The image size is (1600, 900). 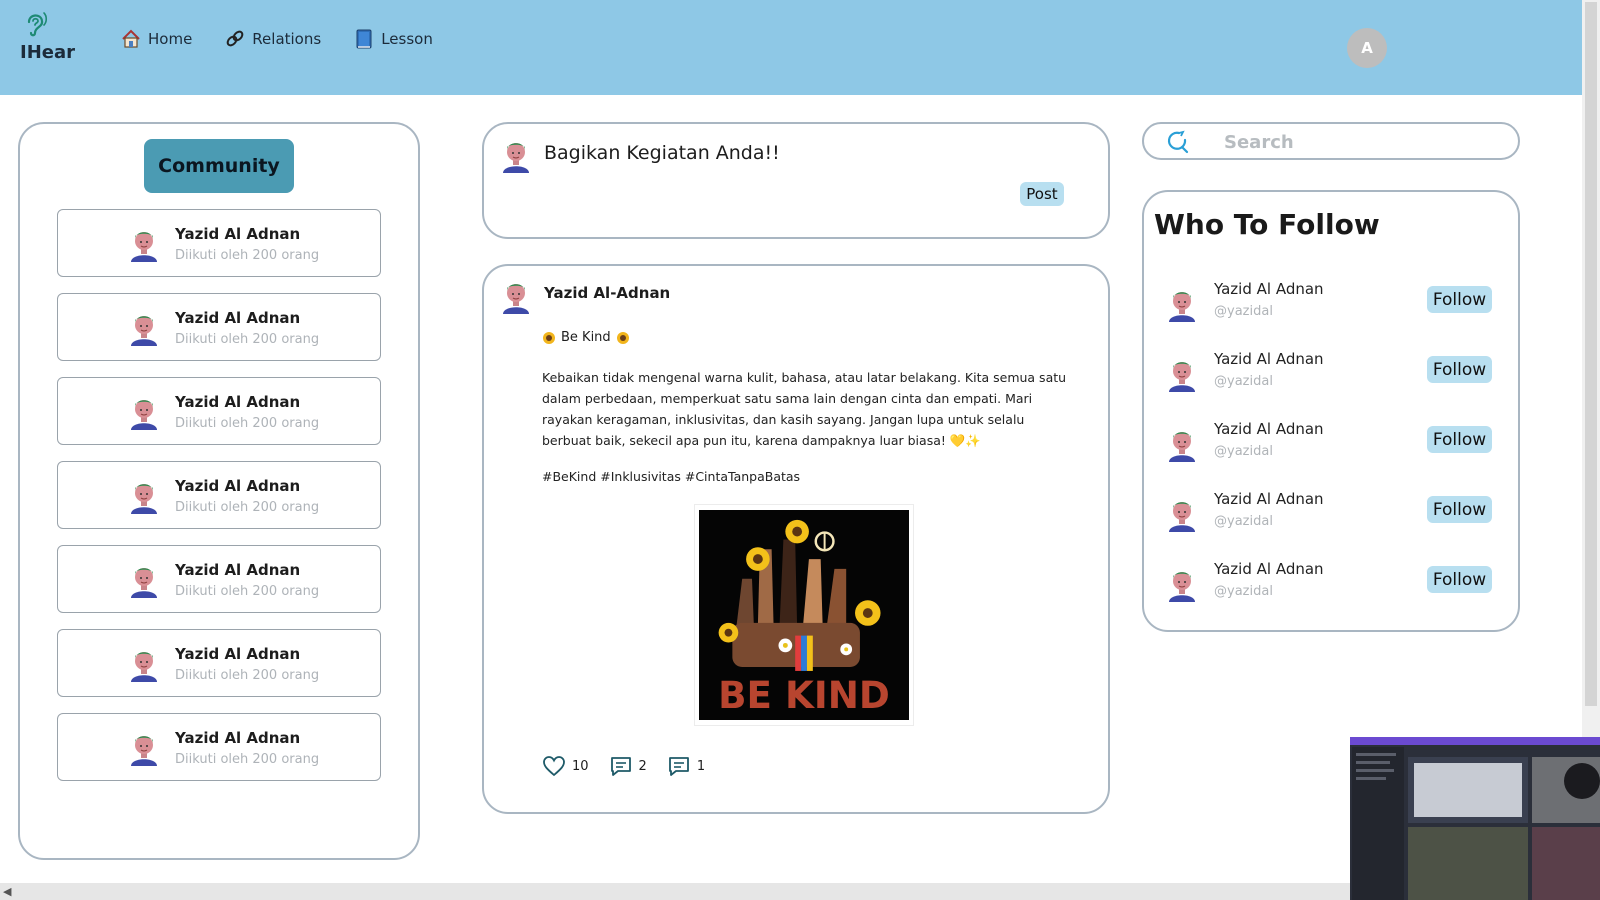 What do you see at coordinates (804, 695) in the screenshot?
I see `artwork-caption: BE KIND` at bounding box center [804, 695].